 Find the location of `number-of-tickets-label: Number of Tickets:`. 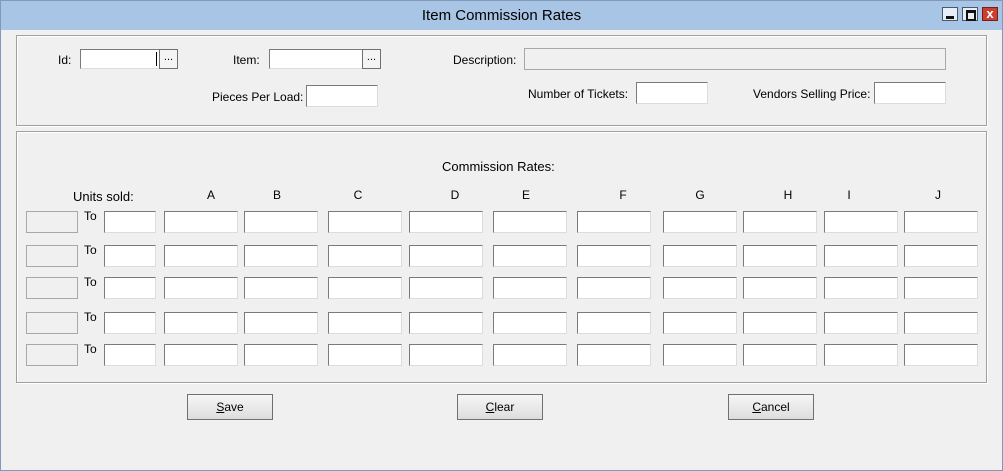

number-of-tickets-label: Number of Tickets: is located at coordinates (578, 94).